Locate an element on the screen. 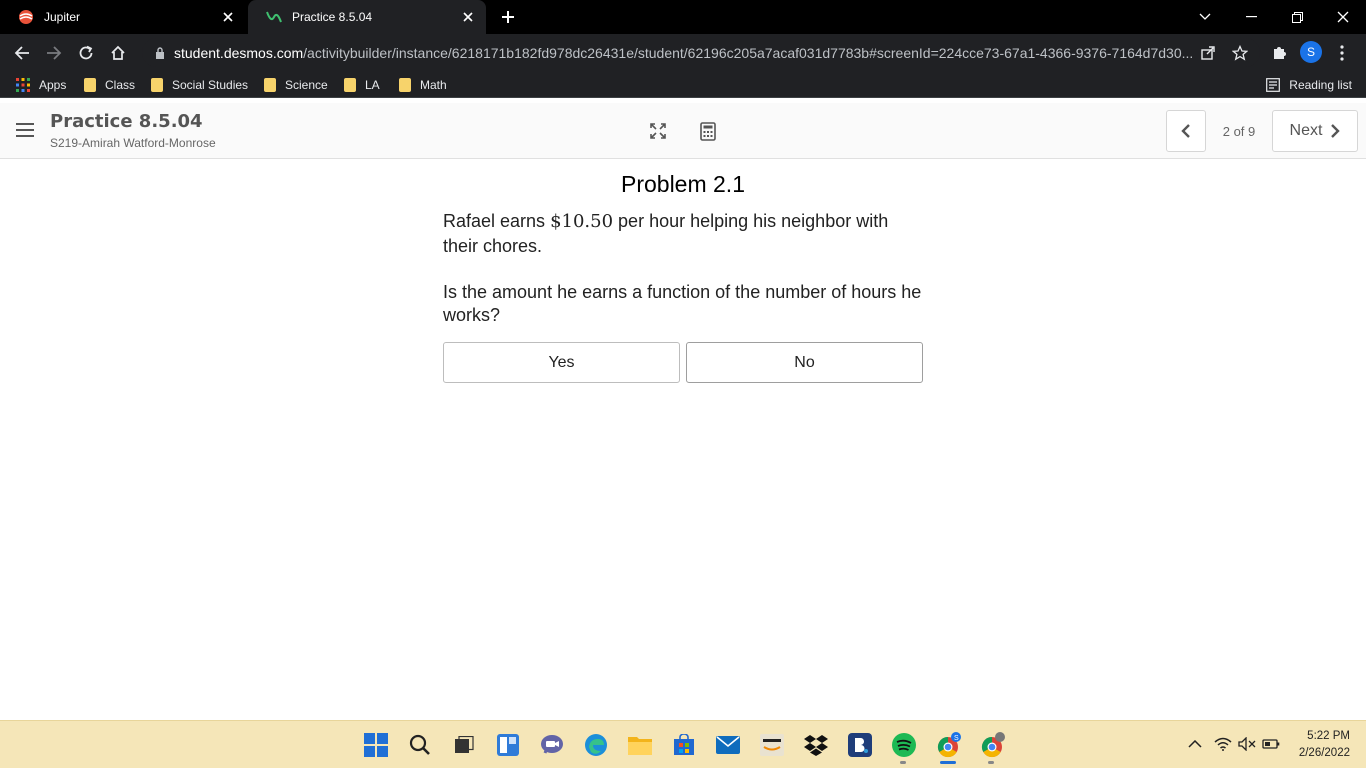 This screenshot has width=1366, height=768. share-icon is located at coordinates (1208, 53).